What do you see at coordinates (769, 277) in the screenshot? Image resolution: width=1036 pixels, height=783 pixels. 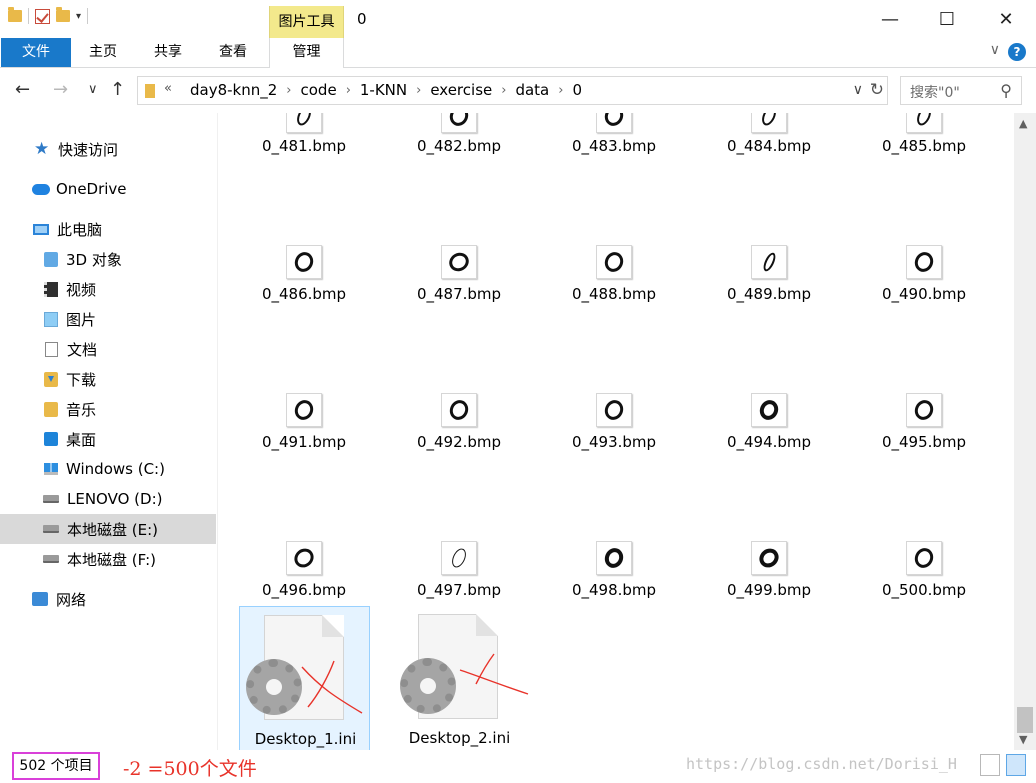 I see `file-item: 0_489.bmp` at bounding box center [769, 277].